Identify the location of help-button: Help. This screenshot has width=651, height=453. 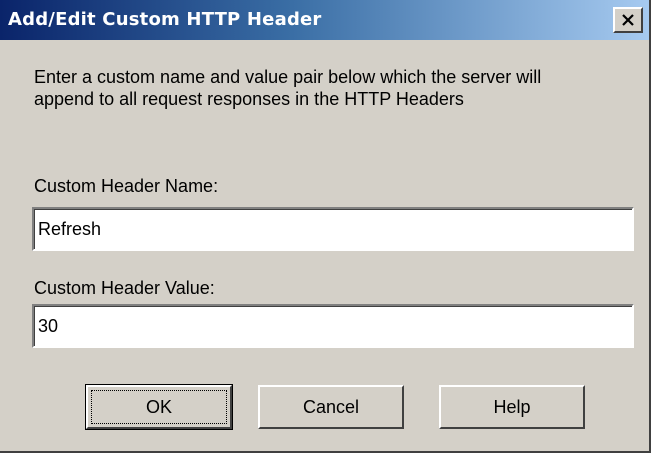
(512, 407).